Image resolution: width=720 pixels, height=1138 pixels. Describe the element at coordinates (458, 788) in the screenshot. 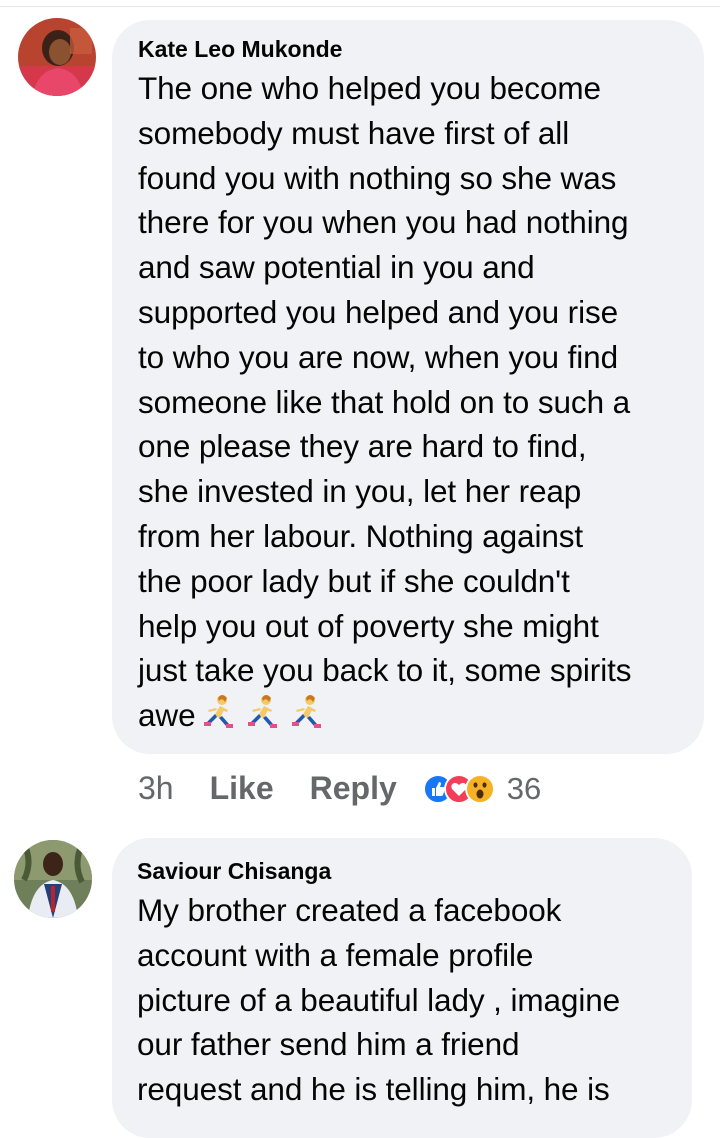

I see `reaction-summary` at that location.